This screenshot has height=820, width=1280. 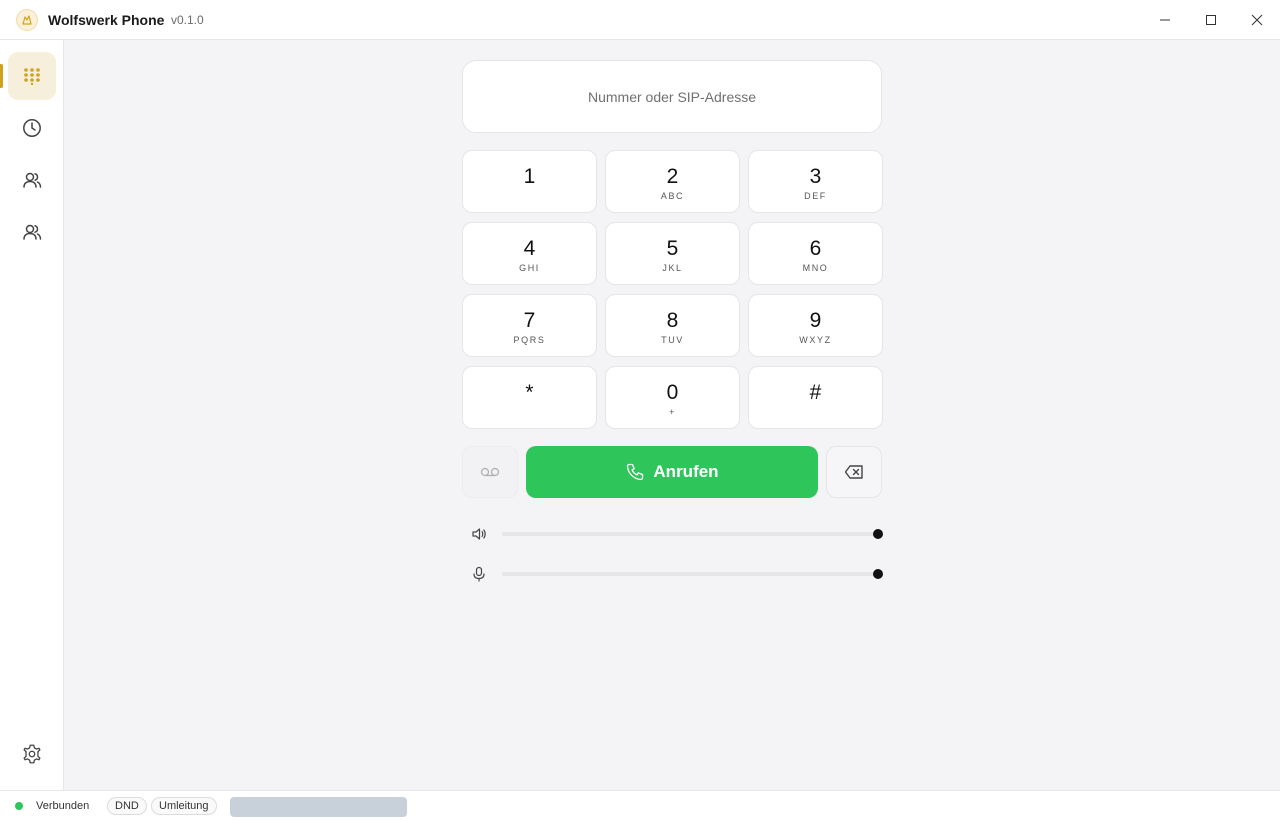 I want to click on minimize-icon, so click(x=1165, y=20).